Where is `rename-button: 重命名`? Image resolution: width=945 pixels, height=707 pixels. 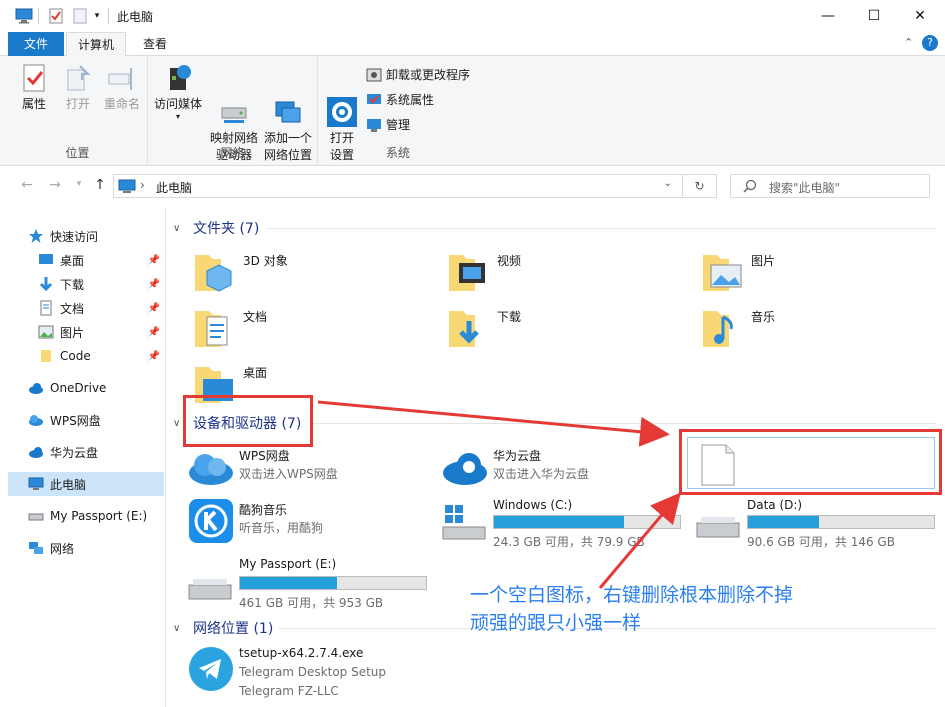
rename-button: 重命名 is located at coordinates (122, 87).